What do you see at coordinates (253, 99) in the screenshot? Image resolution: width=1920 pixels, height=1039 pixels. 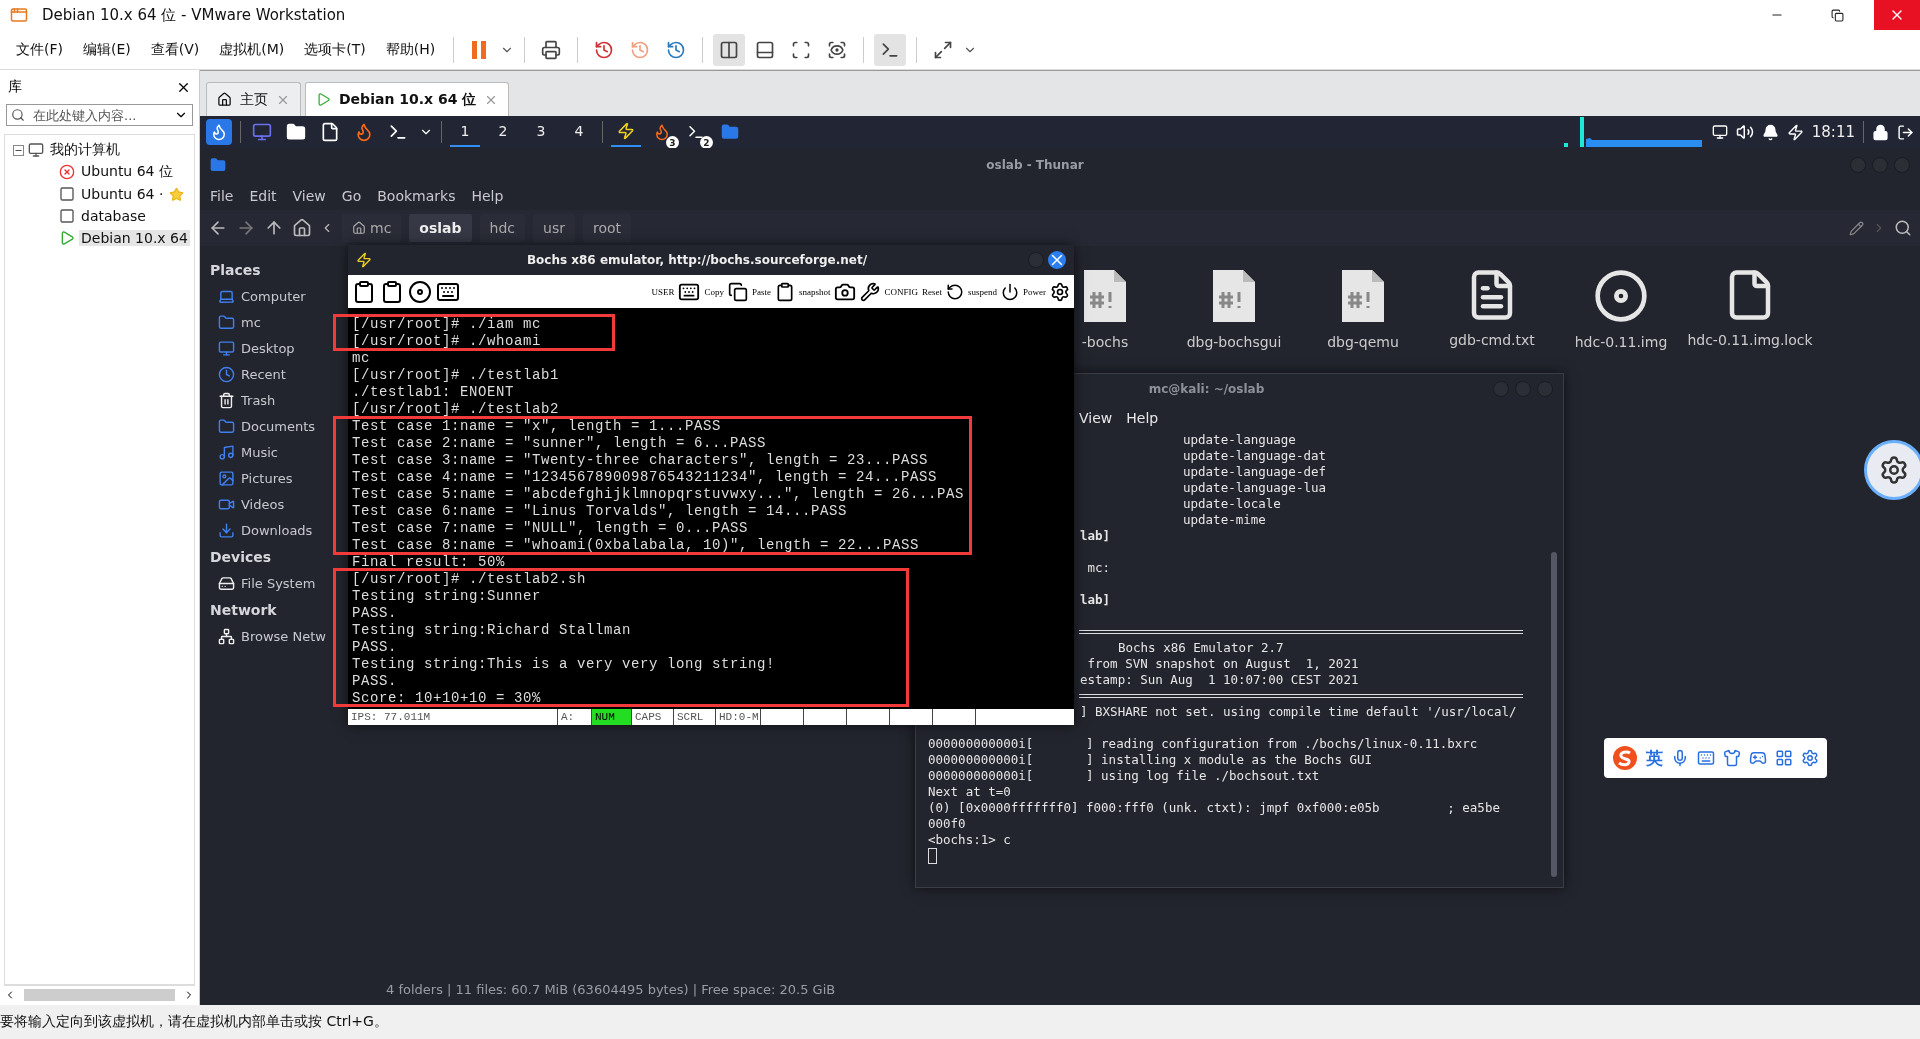 I see `tab: 主页` at bounding box center [253, 99].